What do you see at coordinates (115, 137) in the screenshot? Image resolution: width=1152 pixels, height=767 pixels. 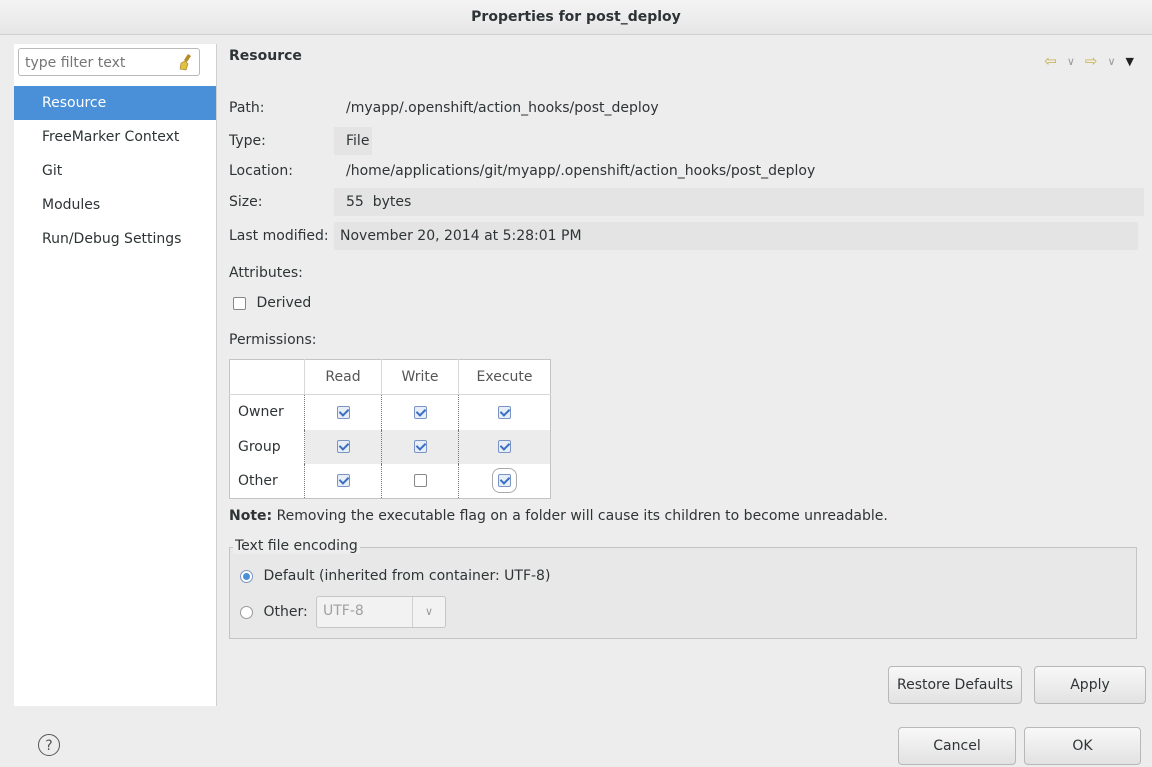 I see `nav-item-freemarker-context: FreeMarker Context` at bounding box center [115, 137].